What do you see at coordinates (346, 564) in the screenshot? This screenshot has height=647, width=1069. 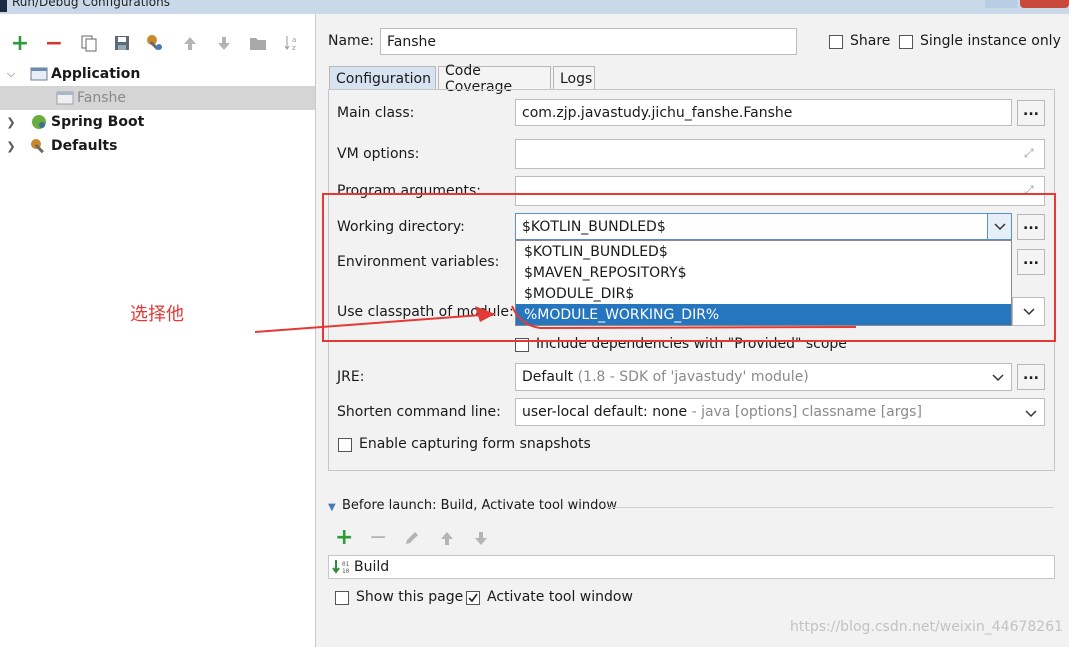 I see `svg-text: 01` at bounding box center [346, 564].